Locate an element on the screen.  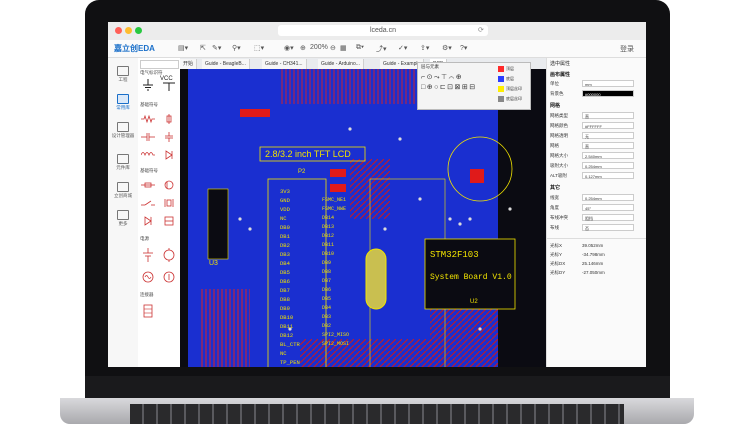
net-label: BL_CTR is located at coordinates (290, 344).